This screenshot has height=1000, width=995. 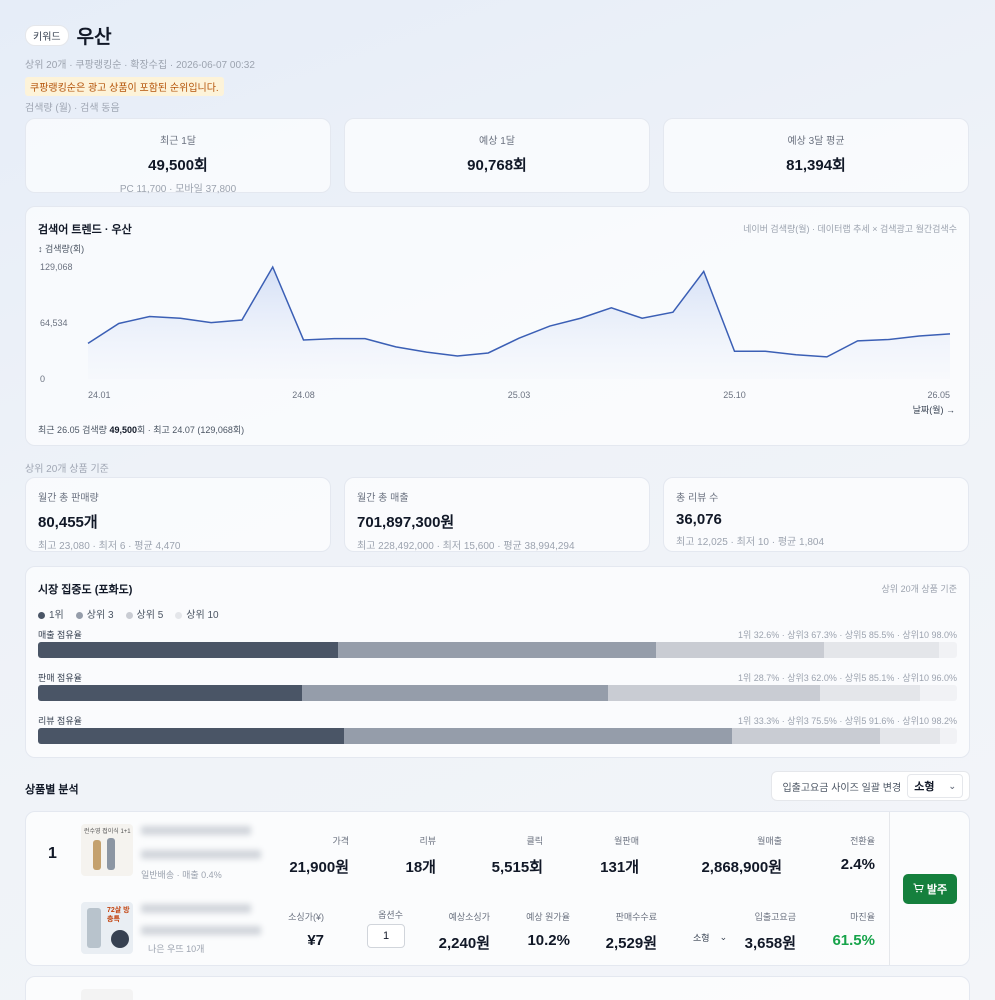 What do you see at coordinates (464, 931) in the screenshot?
I see `metric-expected-sourcing: 예상소싱가 2,240원` at bounding box center [464, 931].